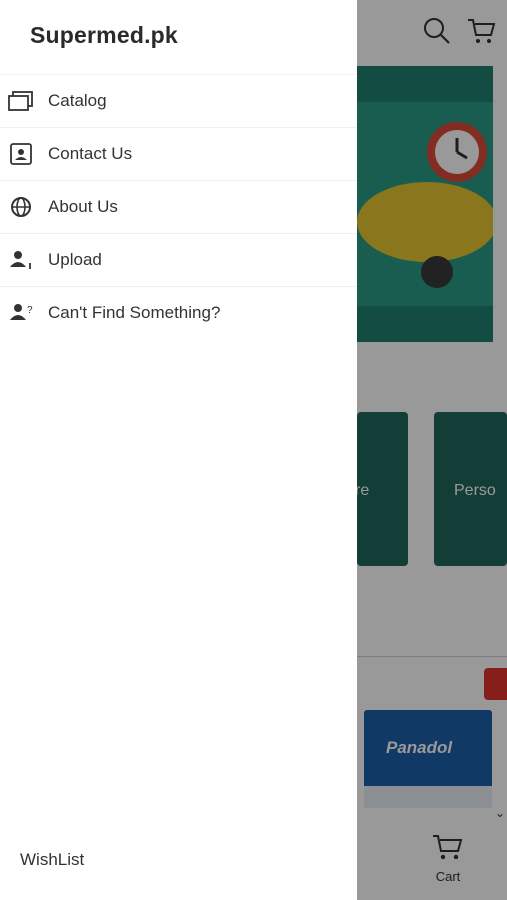 This screenshot has width=507, height=900. What do you see at coordinates (75, 259) in the screenshot?
I see `menu-item-label: Upload` at bounding box center [75, 259].